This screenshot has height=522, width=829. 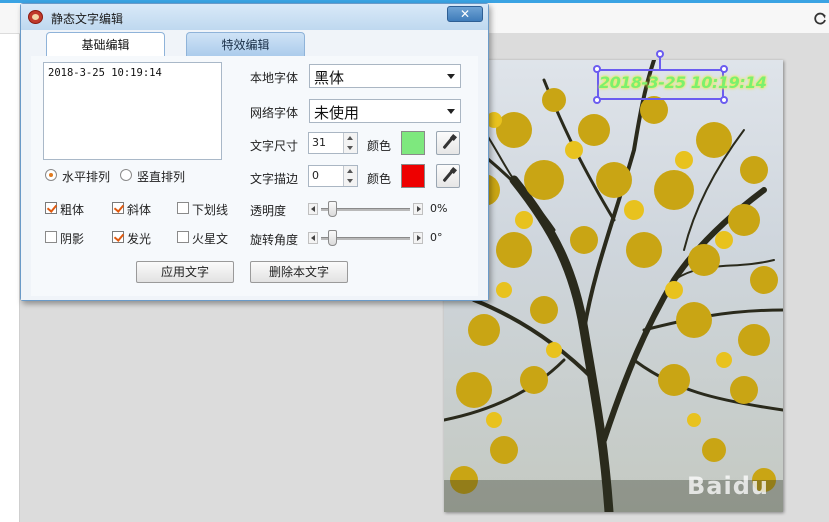 What do you see at coordinates (161, 177) in the screenshot?
I see `radio-vertical-label: 竖直排列` at bounding box center [161, 177].